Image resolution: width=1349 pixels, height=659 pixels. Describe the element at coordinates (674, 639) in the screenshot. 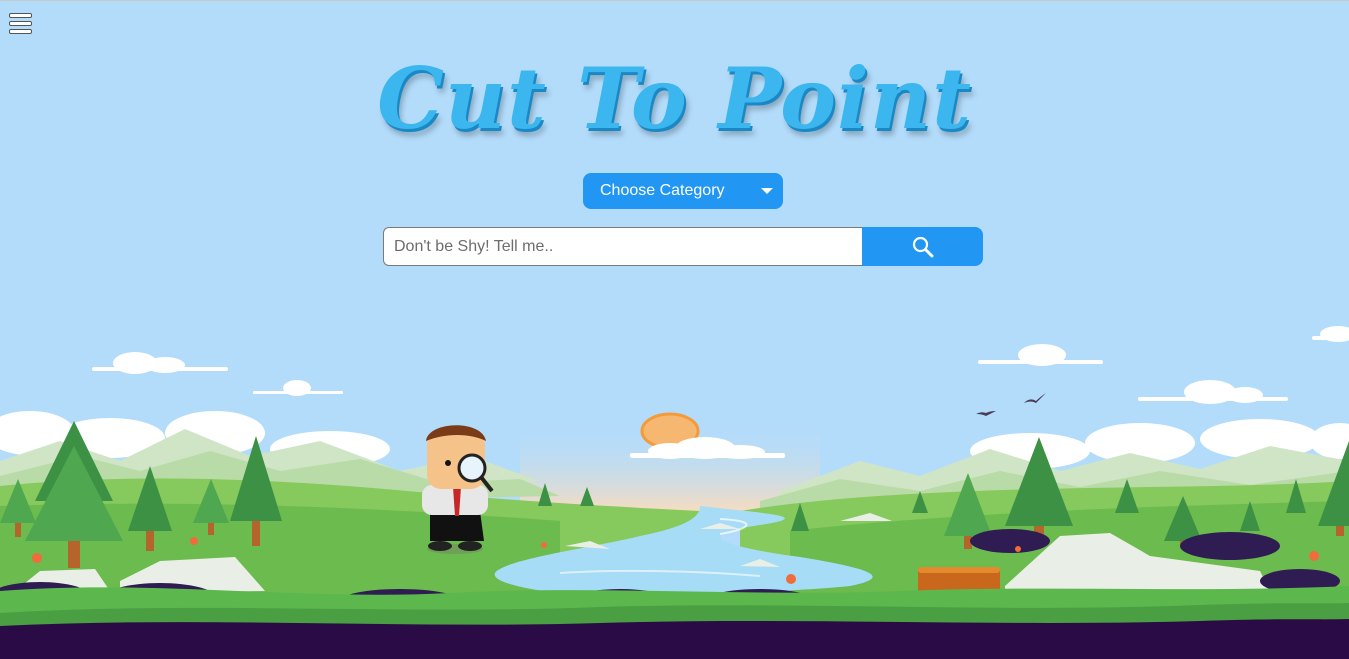

I see `ground` at that location.